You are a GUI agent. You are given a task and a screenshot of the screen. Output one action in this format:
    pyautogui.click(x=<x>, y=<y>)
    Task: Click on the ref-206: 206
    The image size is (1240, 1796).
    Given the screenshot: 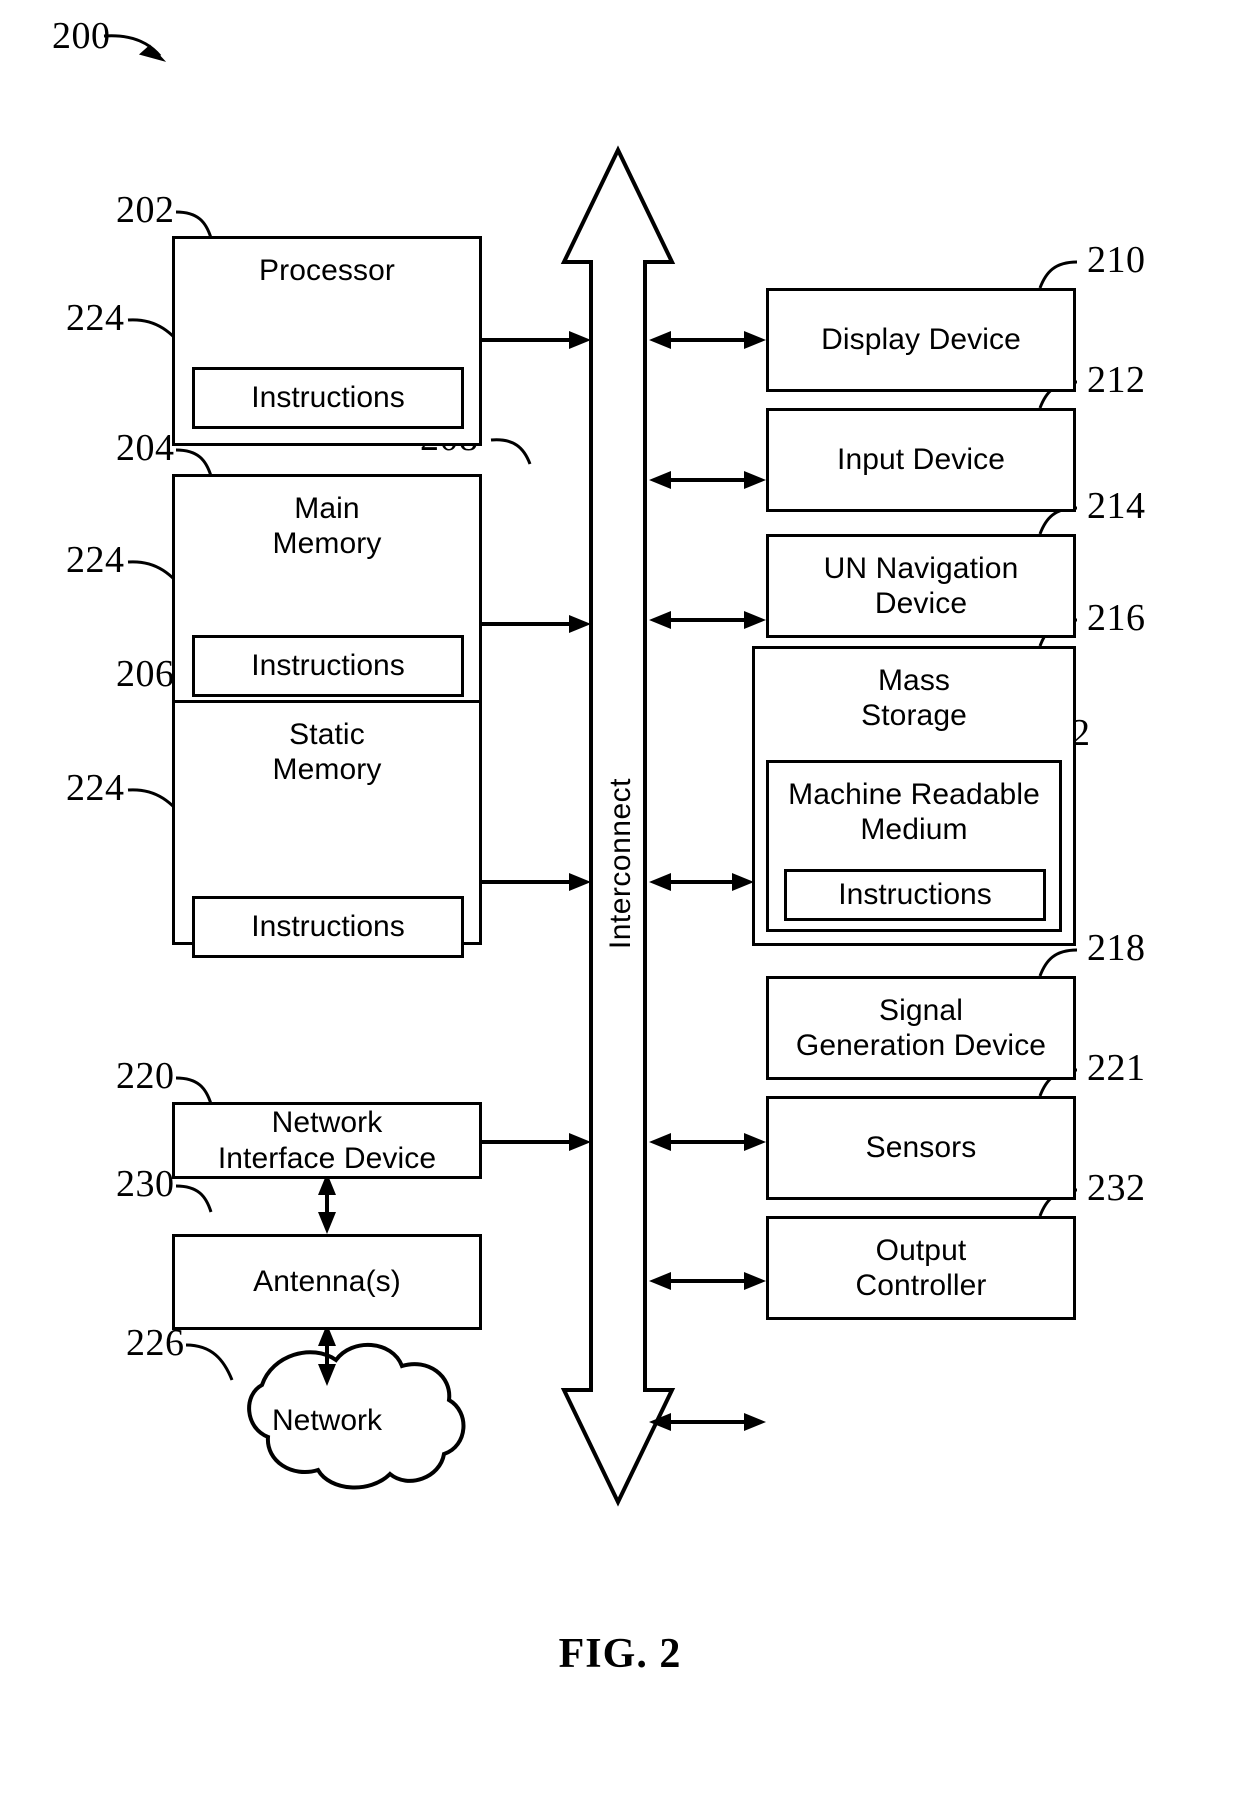 What is the action you would take?
    pyautogui.click(x=145, y=674)
    